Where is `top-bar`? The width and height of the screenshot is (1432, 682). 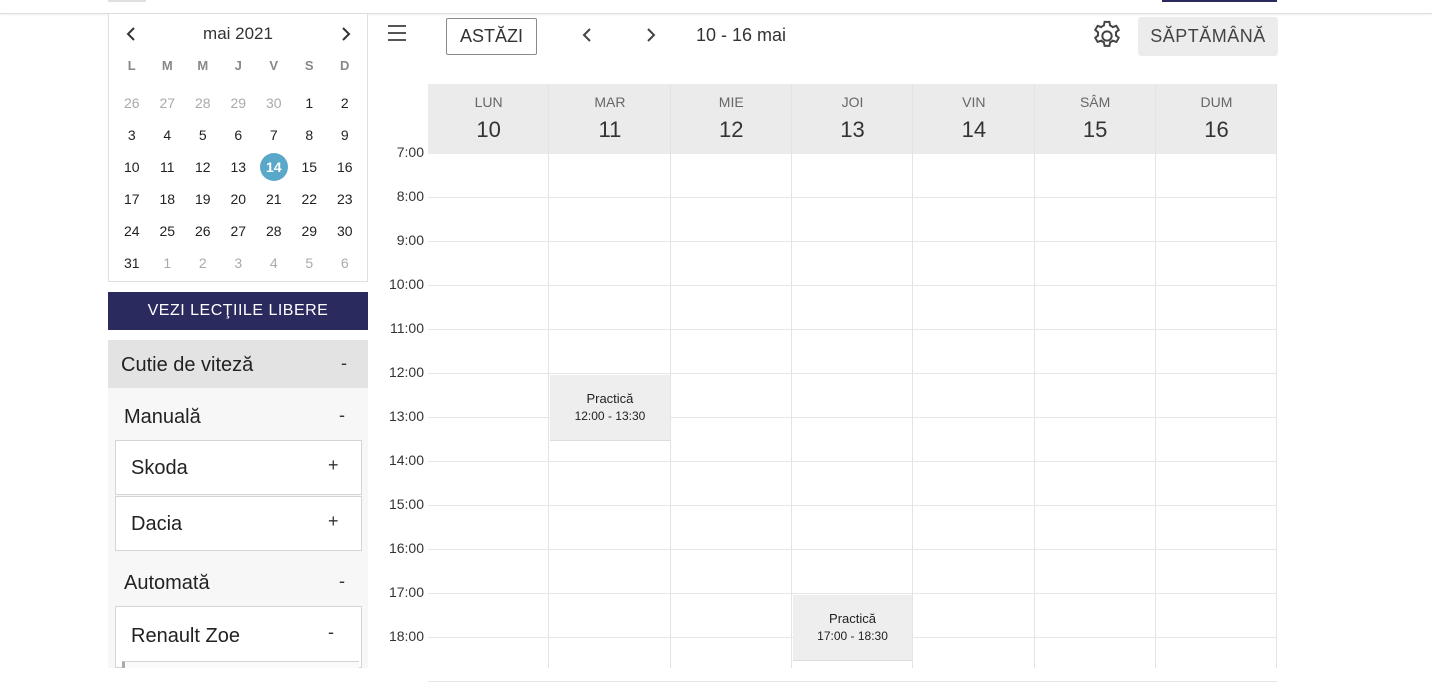 top-bar is located at coordinates (716, 7).